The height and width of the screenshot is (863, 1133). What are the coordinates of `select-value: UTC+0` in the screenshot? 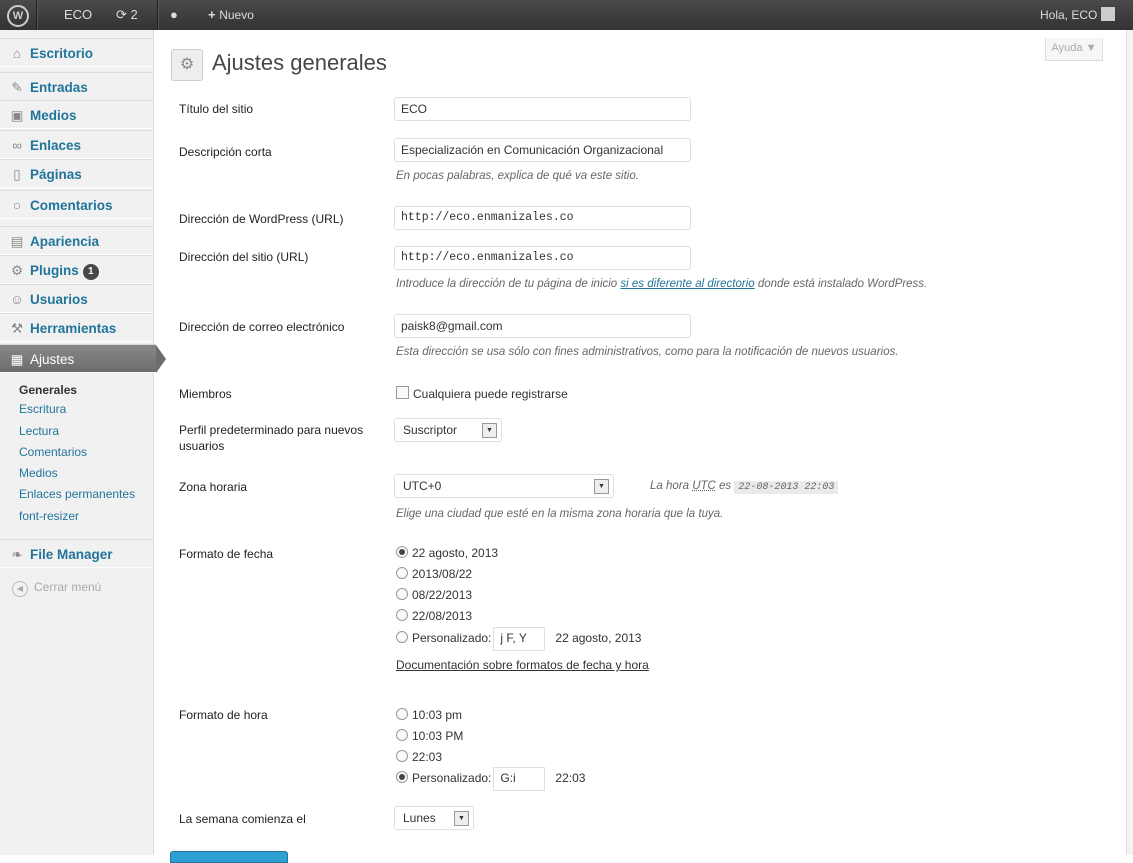 It's located at (422, 486).